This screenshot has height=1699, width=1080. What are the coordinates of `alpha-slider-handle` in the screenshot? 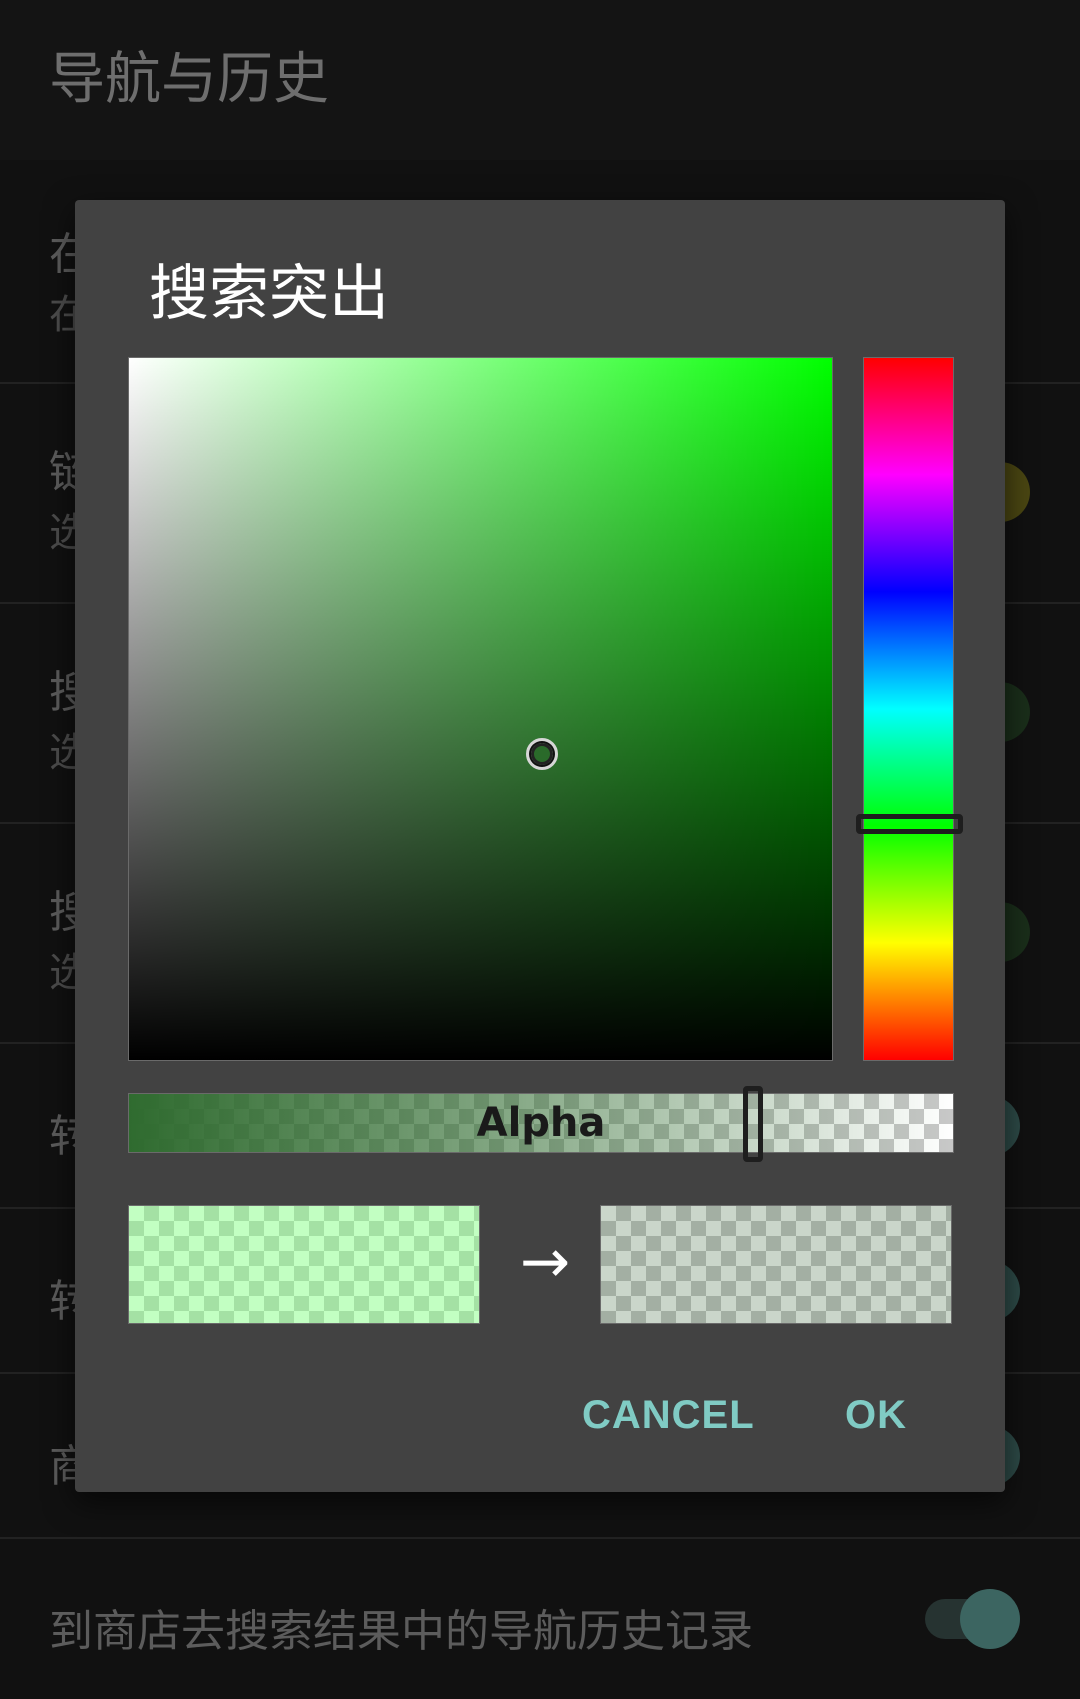 It's located at (753, 1124).